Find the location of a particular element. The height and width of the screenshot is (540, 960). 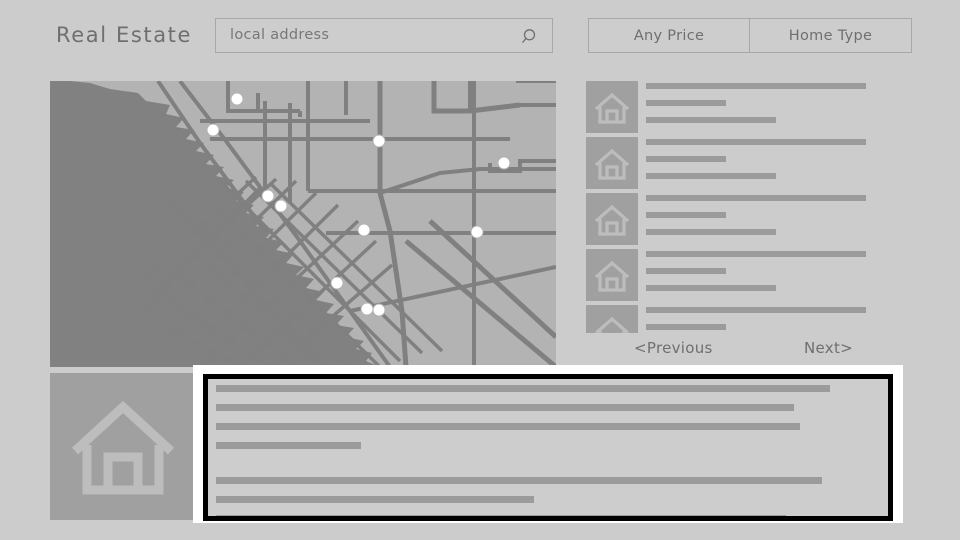

detail-thumbnail is located at coordinates (123, 446).